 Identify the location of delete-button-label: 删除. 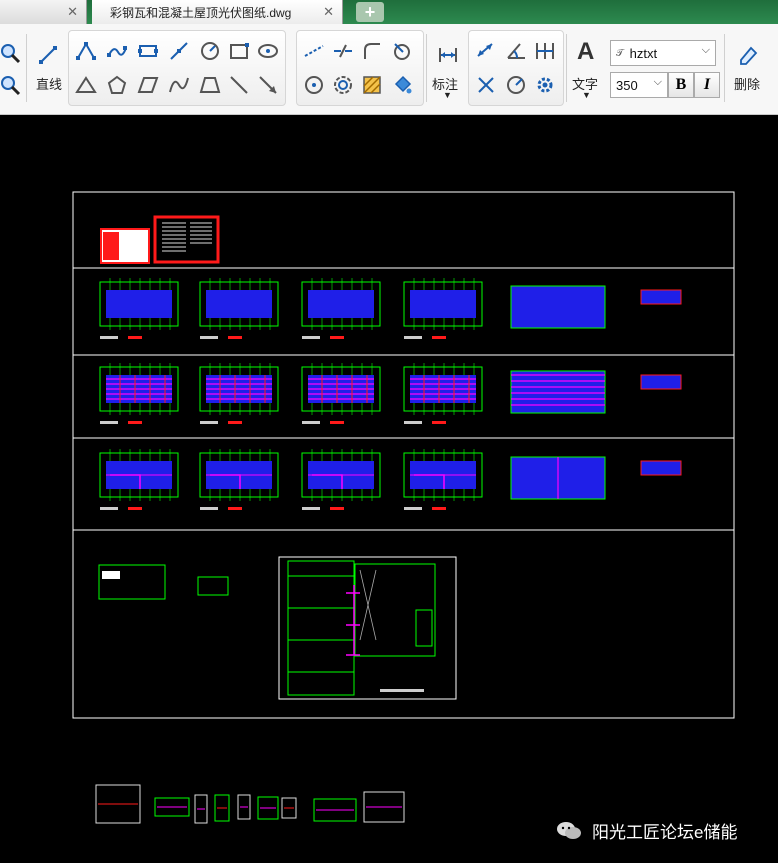
(747, 83).